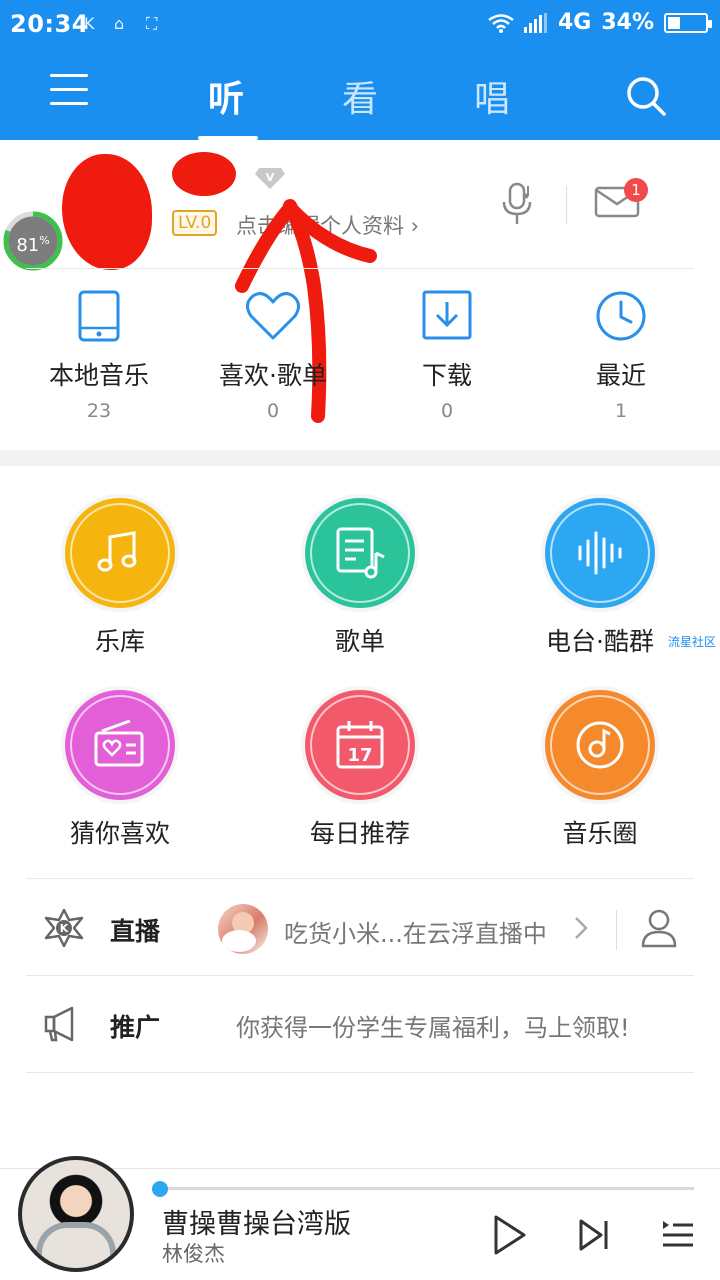 This screenshot has height=1280, width=720. Describe the element at coordinates (98, 375) in the screenshot. I see `stat-label: 本地音乐` at that location.